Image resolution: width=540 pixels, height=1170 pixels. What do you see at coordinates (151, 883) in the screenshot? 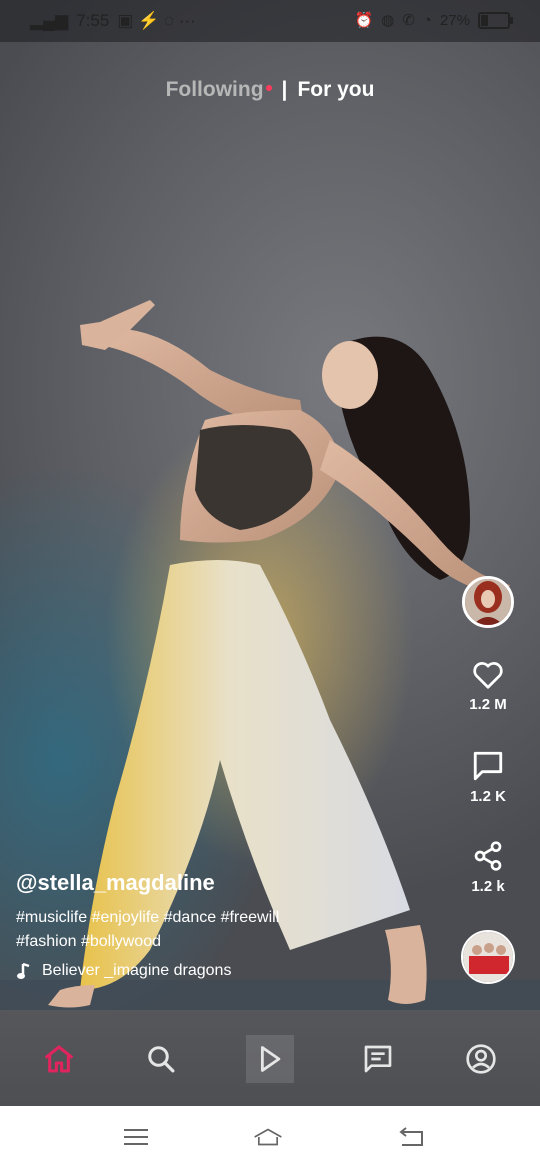
I see `post-username: @stella_magdaline` at bounding box center [151, 883].